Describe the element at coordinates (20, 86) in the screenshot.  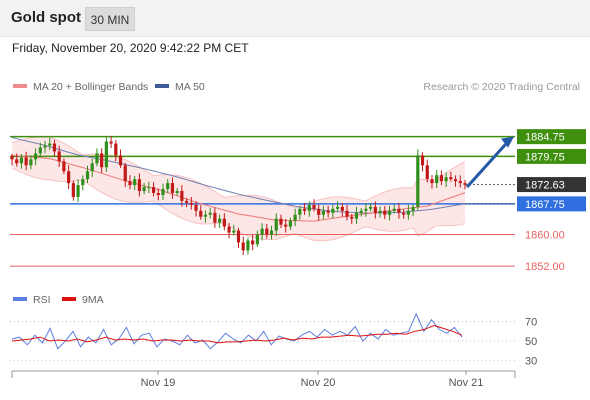
I see `legend-swatch-ma20` at that location.